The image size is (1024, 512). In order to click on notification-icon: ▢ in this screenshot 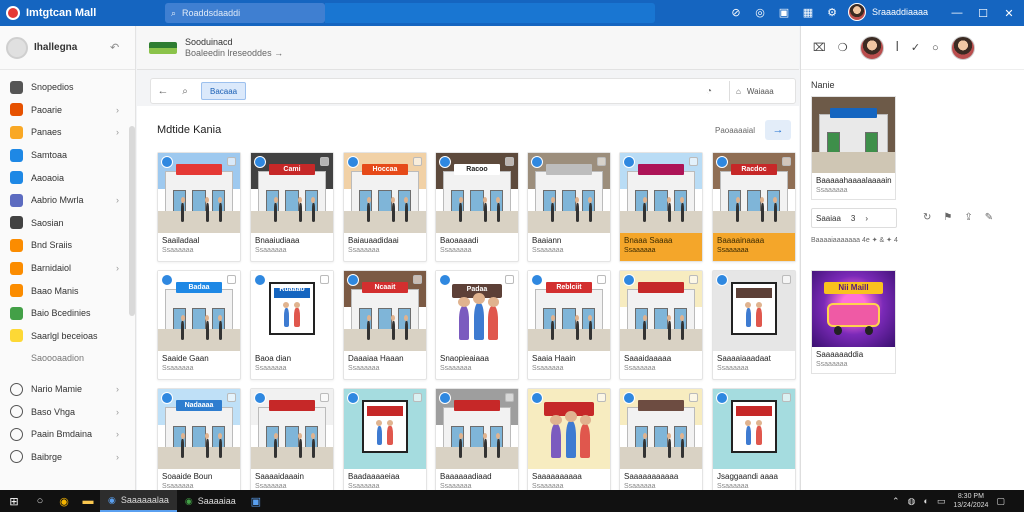, I will do `click(1000, 501)`.